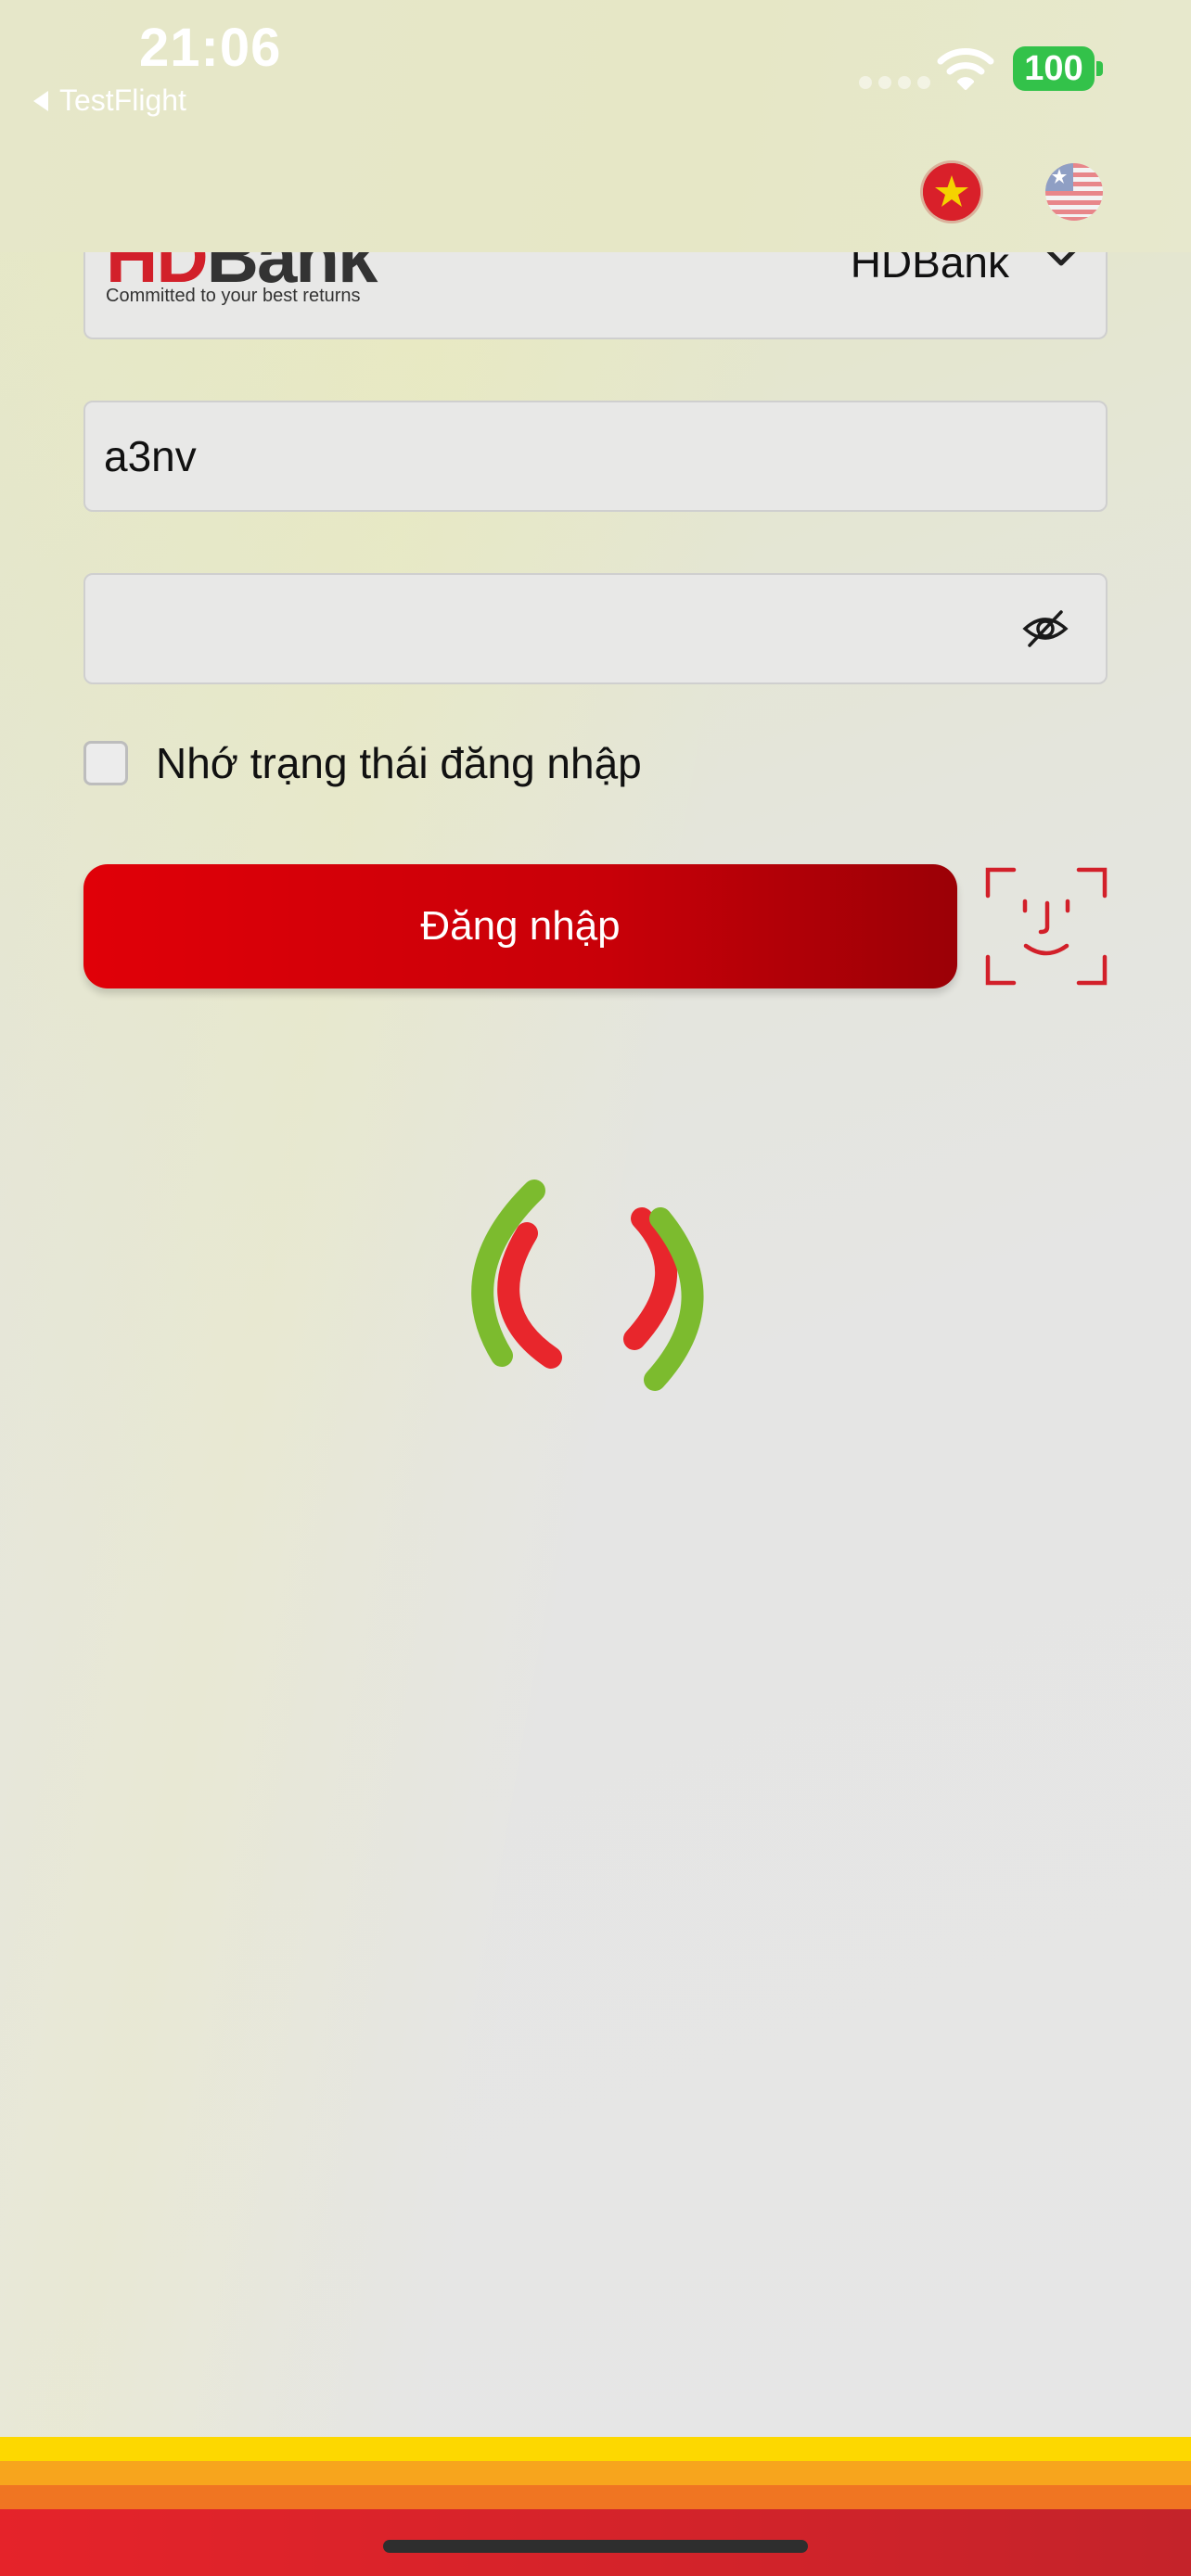 The height and width of the screenshot is (2576, 1191). I want to click on vietnam-flag-icon, so click(951, 192).